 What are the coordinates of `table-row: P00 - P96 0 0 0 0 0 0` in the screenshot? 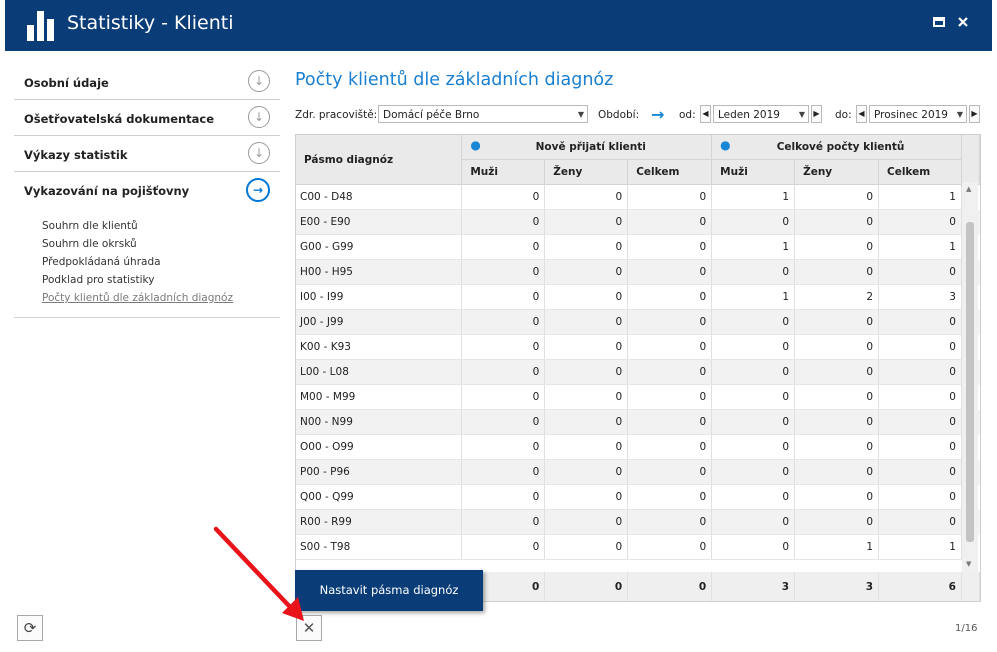 It's located at (638, 472).